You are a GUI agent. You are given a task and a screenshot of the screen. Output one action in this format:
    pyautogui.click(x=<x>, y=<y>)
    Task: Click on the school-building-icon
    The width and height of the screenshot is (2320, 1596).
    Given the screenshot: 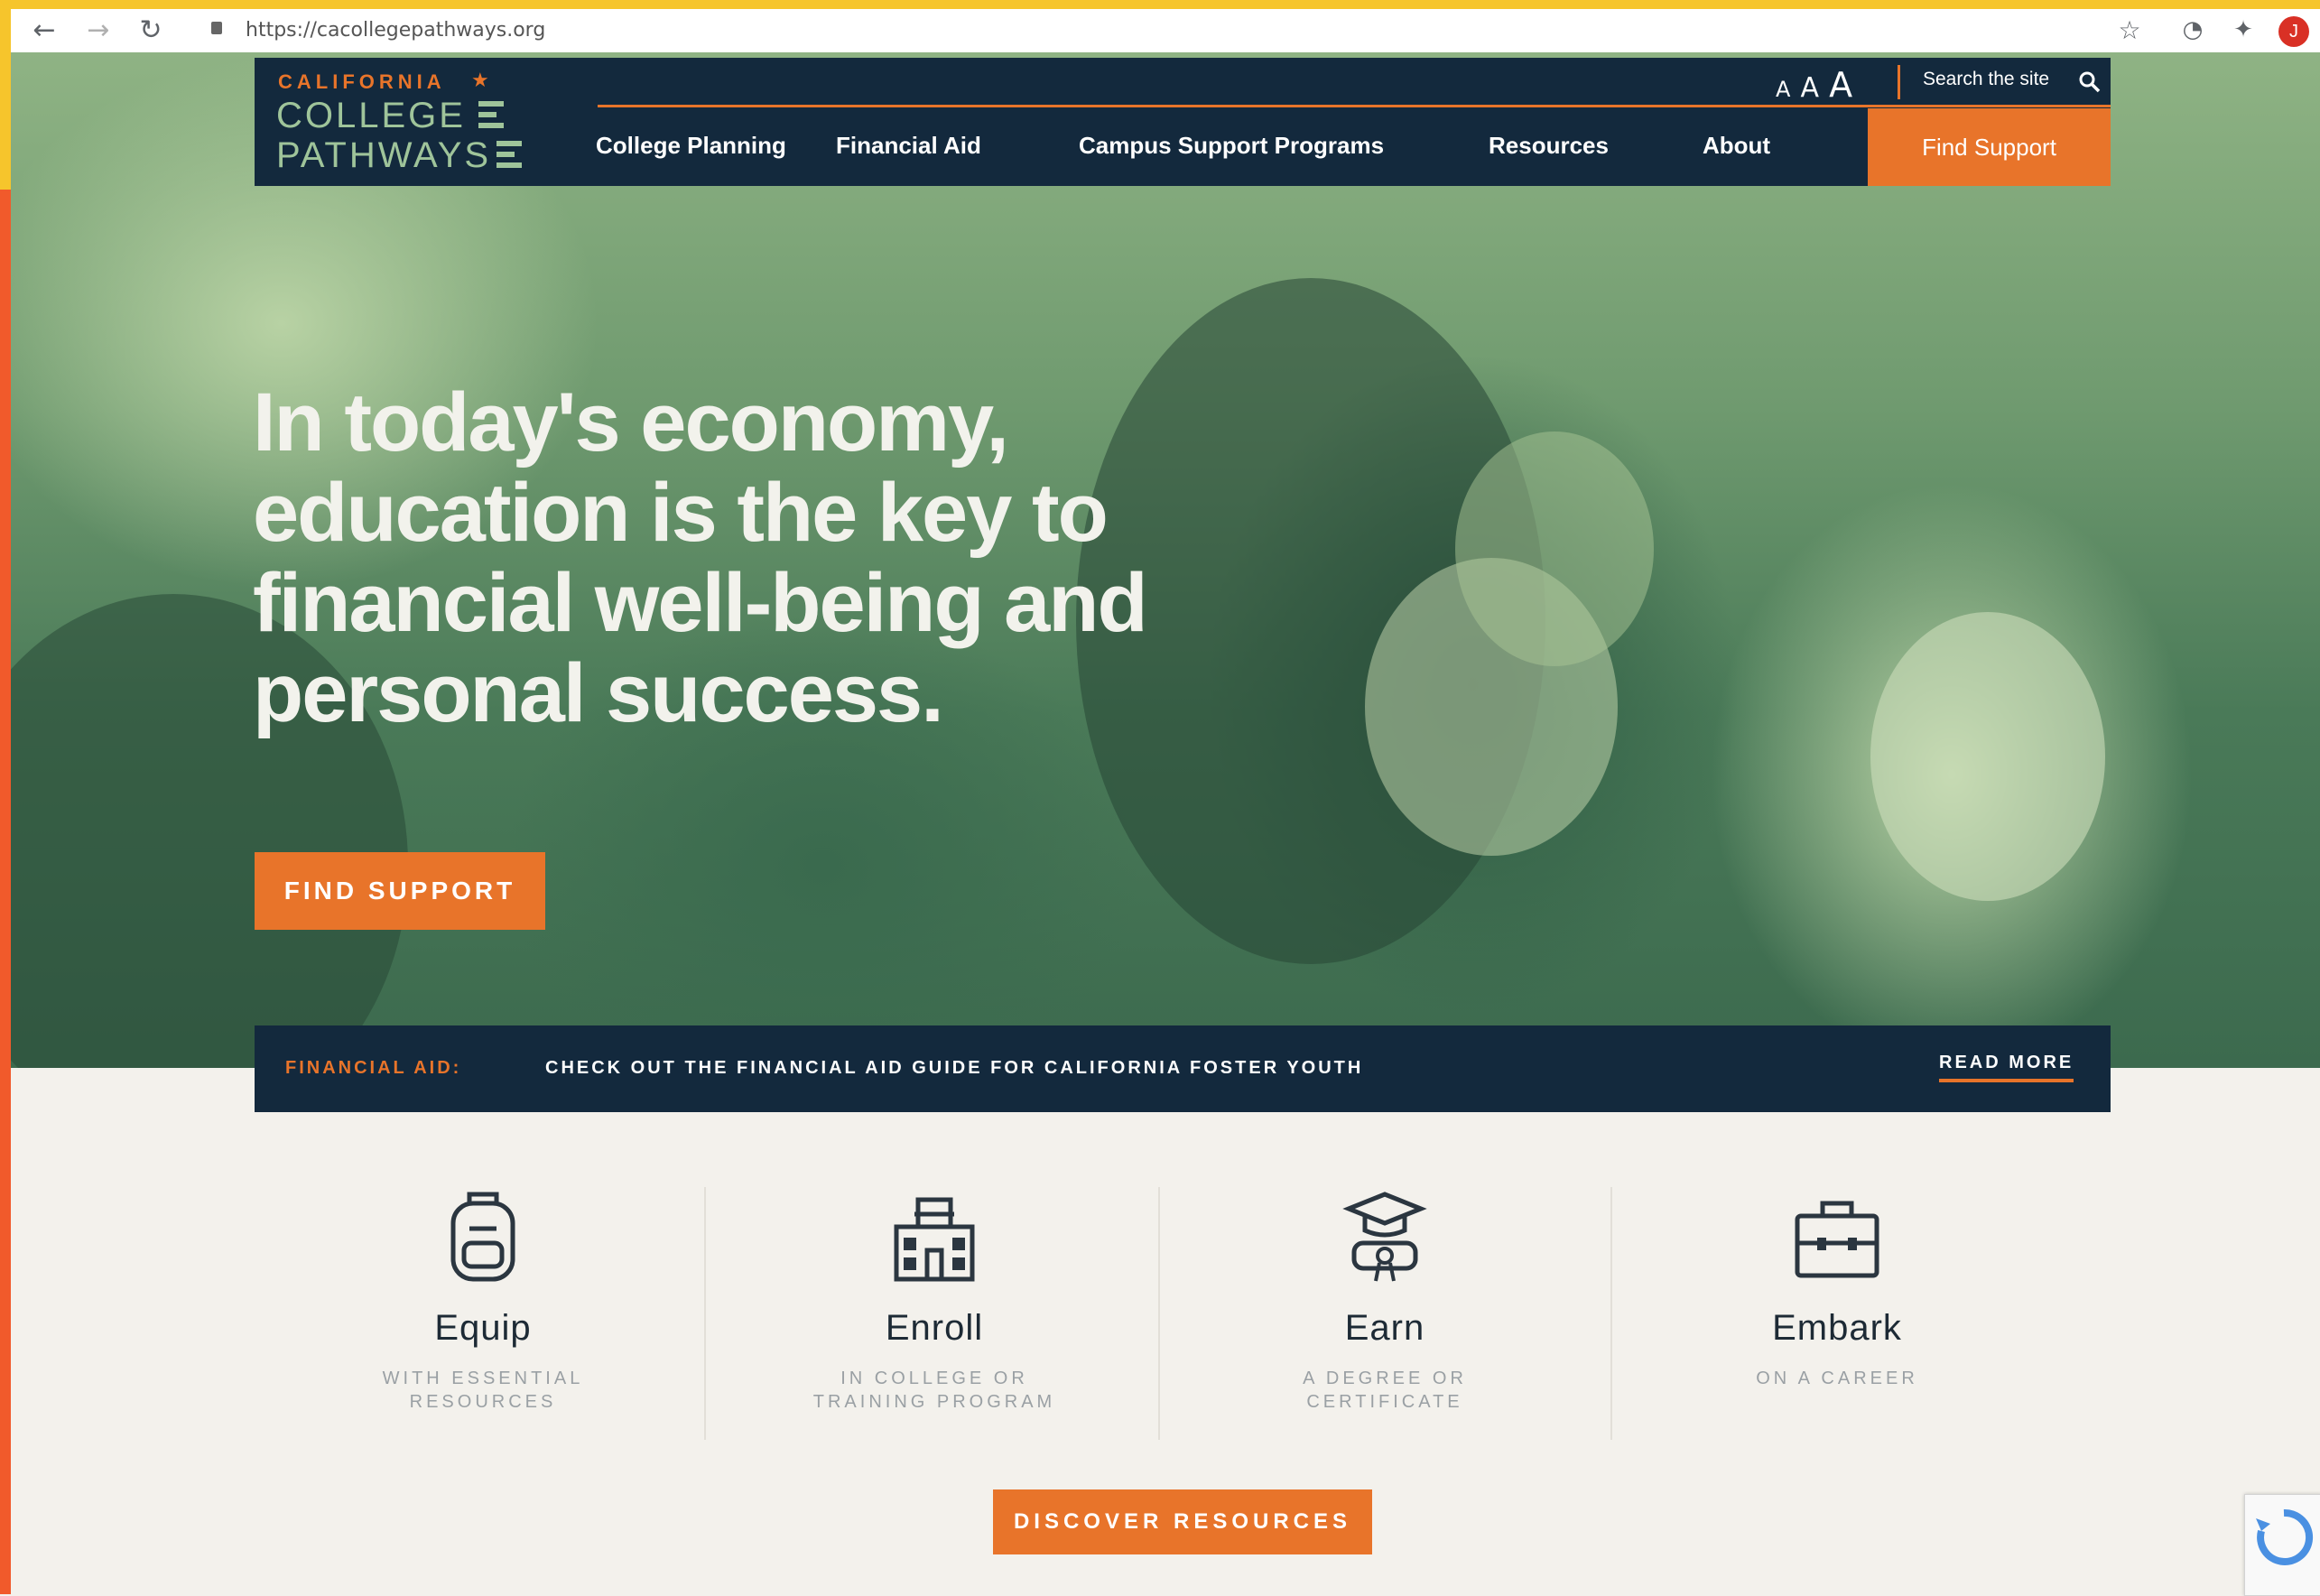 What is the action you would take?
    pyautogui.click(x=934, y=1239)
    